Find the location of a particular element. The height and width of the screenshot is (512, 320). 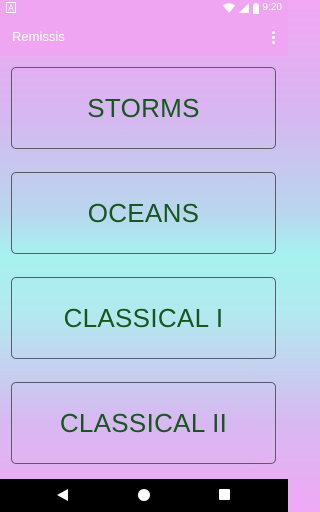

svg-text: A is located at coordinates (11, 8).